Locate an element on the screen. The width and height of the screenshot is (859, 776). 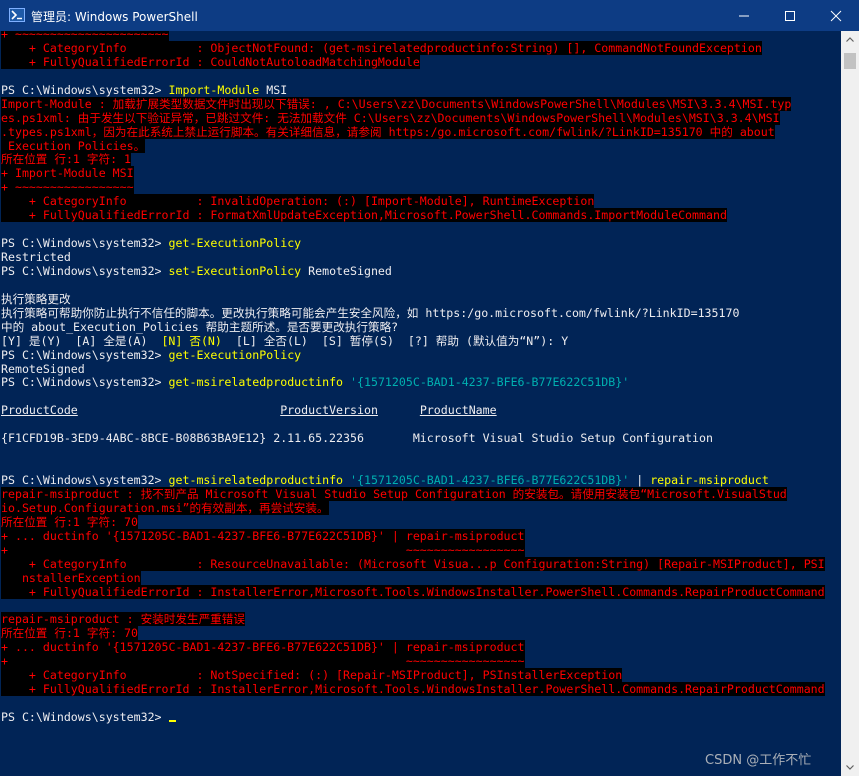
powershell-icon is located at coordinates (17, 15).